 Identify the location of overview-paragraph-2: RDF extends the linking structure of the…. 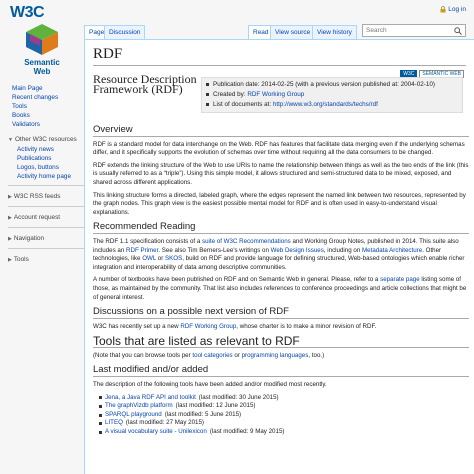
(281, 173).